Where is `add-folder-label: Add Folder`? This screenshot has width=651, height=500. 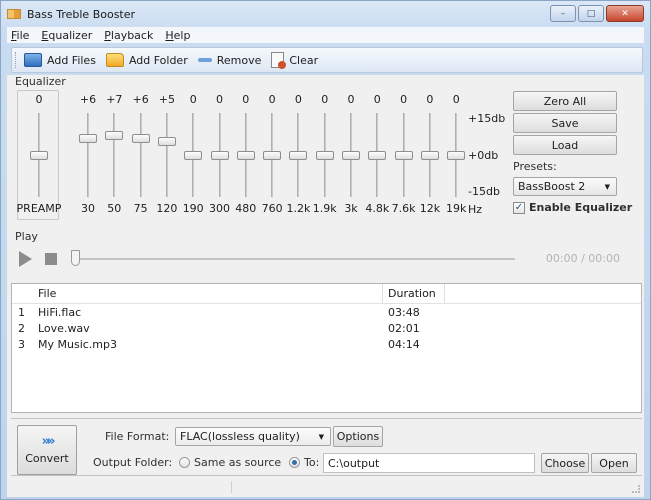
add-folder-label: Add Folder is located at coordinates (158, 60).